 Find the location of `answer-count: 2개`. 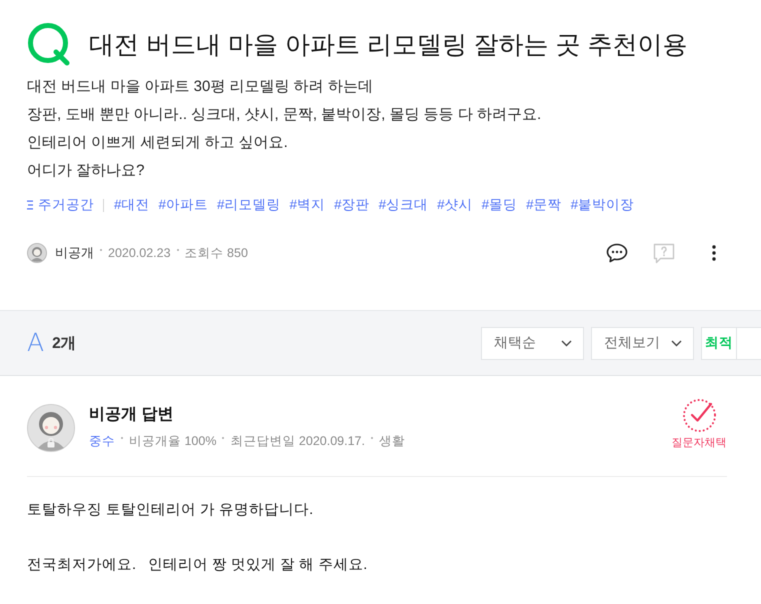

answer-count: 2개 is located at coordinates (64, 344).